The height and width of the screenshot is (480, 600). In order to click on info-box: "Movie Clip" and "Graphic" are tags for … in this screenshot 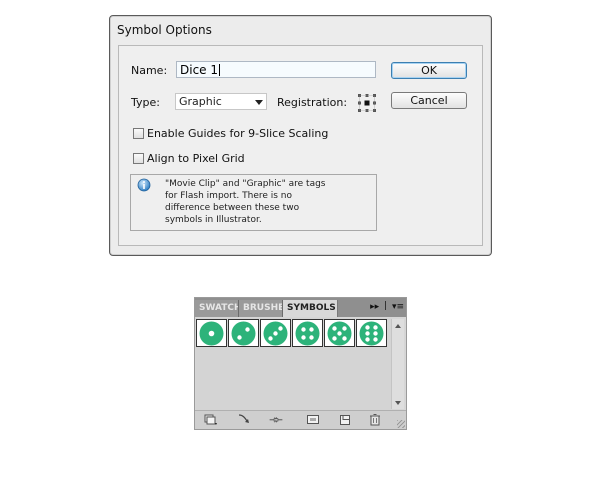, I will do `click(253, 202)`.